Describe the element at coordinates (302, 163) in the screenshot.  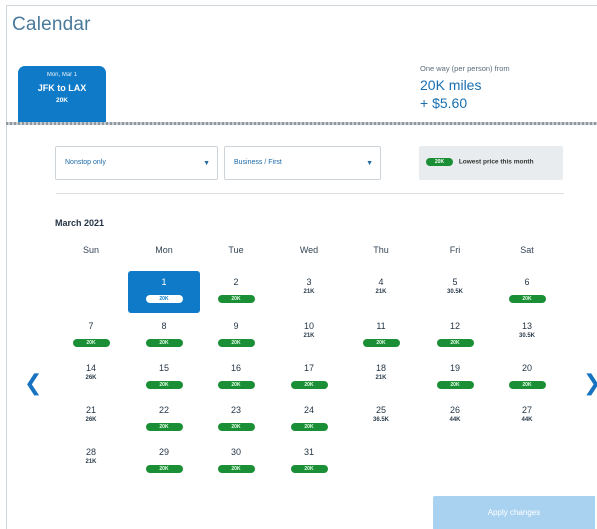
I see `cabin-select: Business / First ▼` at that location.